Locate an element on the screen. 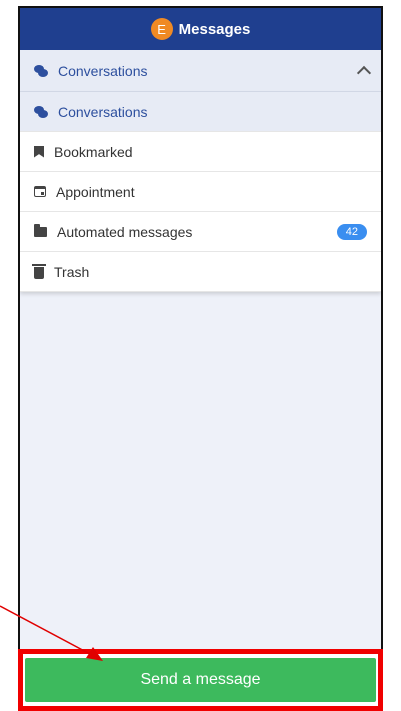 This screenshot has height=711, width=401. count-badge: 42 is located at coordinates (351, 231).